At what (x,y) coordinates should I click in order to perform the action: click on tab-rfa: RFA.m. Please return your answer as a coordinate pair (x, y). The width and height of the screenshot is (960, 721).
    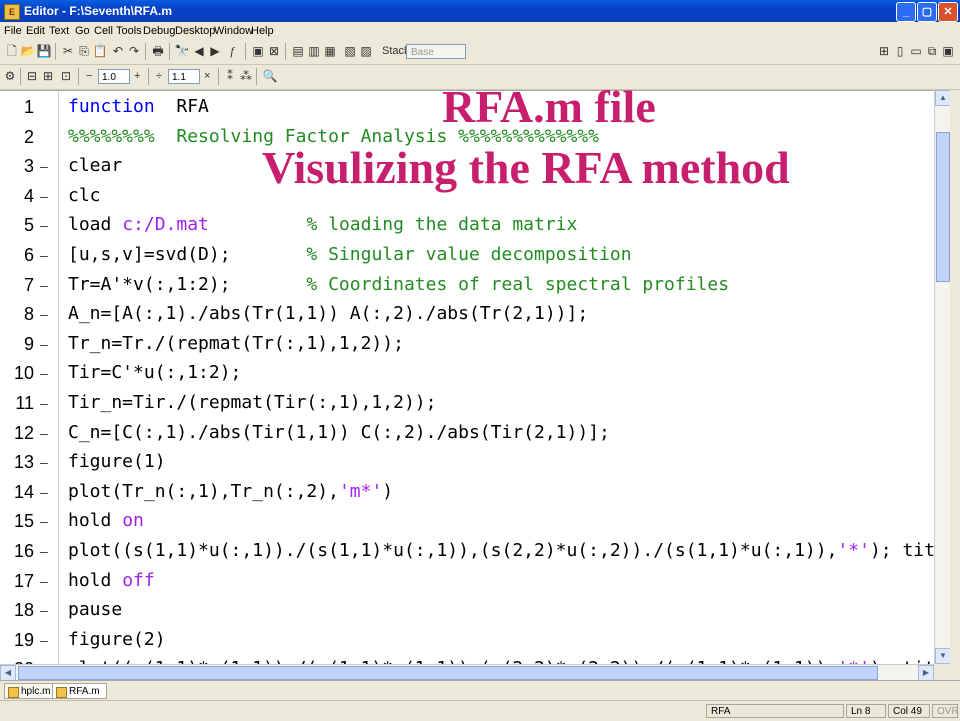
    Looking at the image, I should click on (79, 691).